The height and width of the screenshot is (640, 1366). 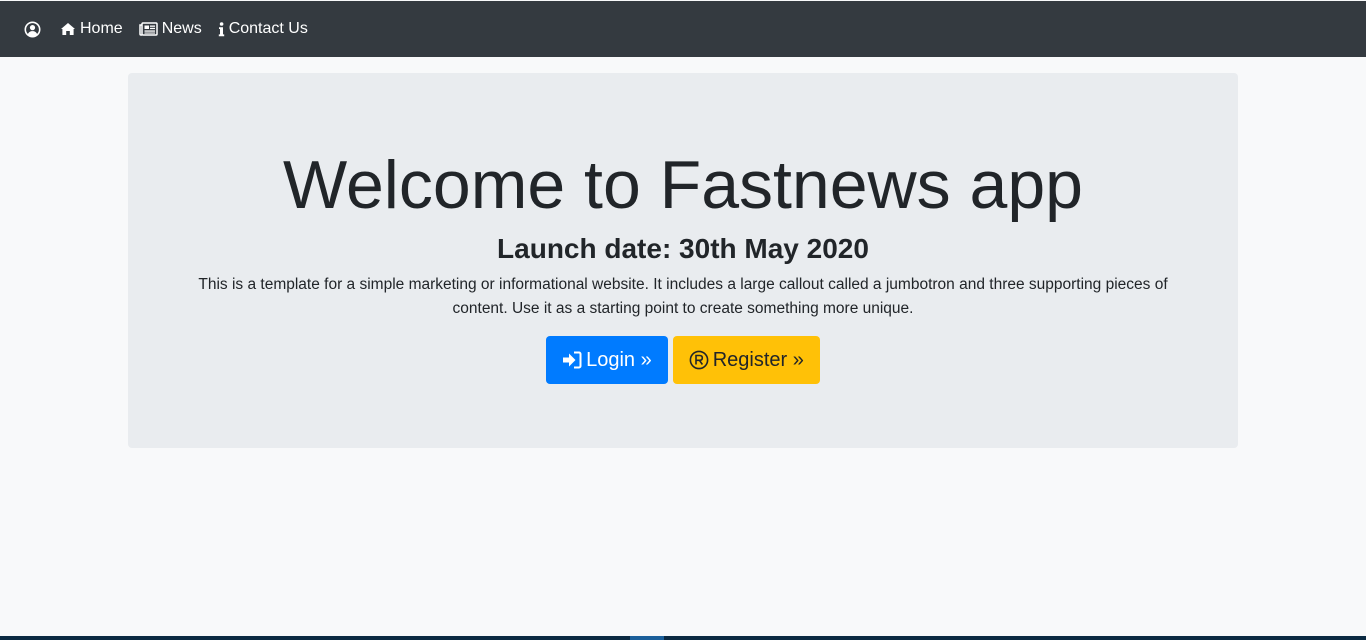 I want to click on nav-contact-link: Contact Us, so click(x=263, y=29).